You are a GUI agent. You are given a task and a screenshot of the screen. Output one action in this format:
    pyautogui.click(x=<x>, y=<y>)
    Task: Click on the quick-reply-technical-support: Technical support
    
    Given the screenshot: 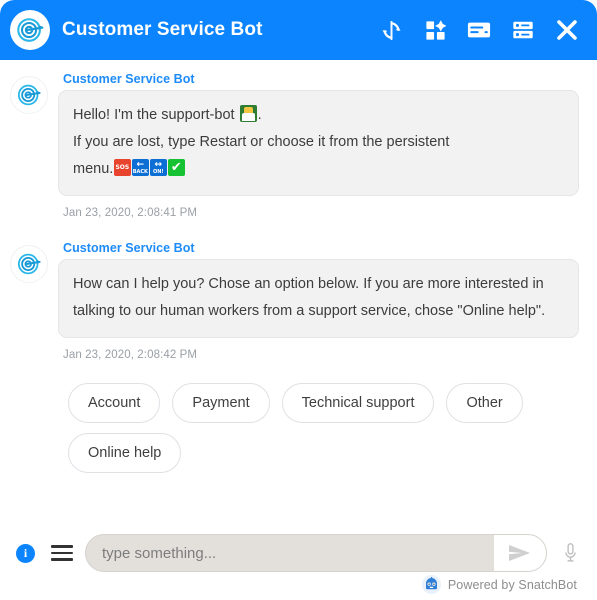 What is the action you would take?
    pyautogui.click(x=358, y=403)
    